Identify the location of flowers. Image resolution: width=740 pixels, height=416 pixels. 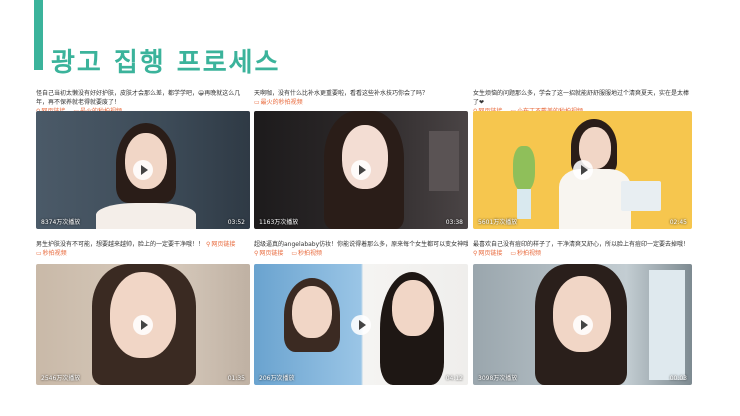
(524, 168).